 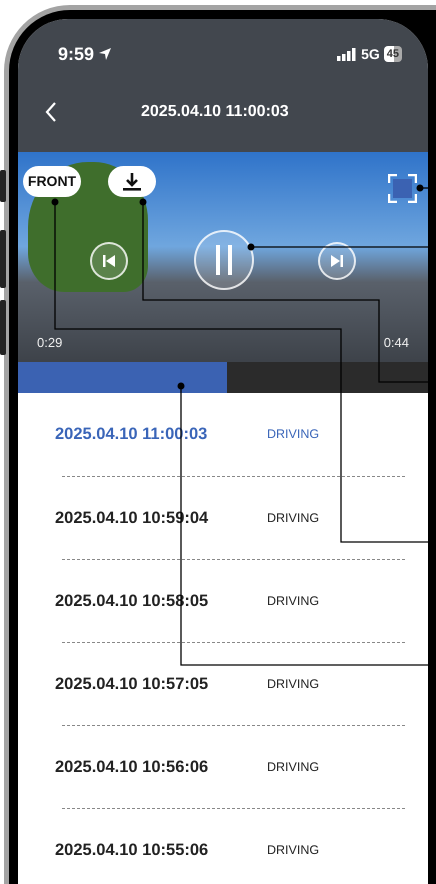 What do you see at coordinates (51, 112) in the screenshot?
I see `back-icon` at bounding box center [51, 112].